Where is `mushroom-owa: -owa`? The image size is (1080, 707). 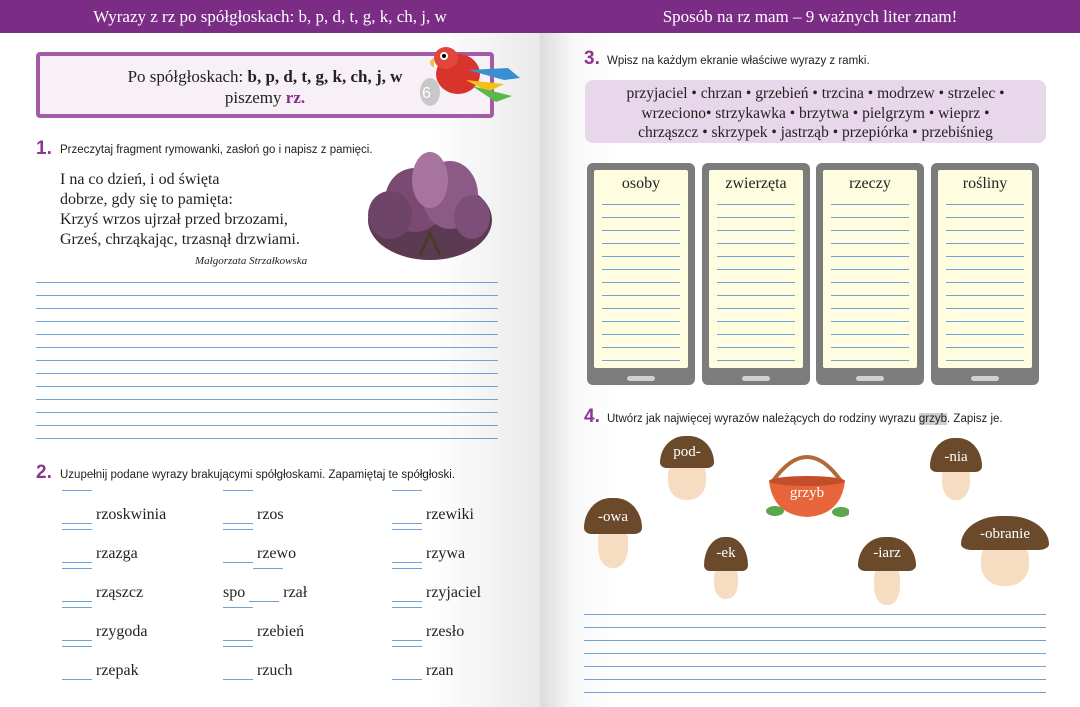 mushroom-owa: -owa is located at coordinates (613, 534).